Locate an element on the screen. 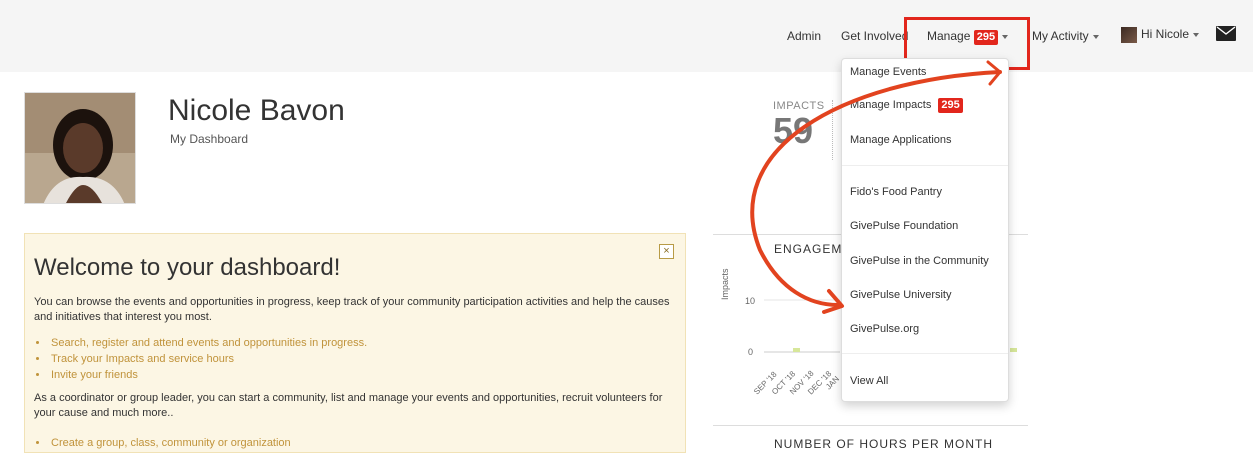 This screenshot has width=1253, height=453. user-greeting: Hi Nicole is located at coordinates (1165, 34).